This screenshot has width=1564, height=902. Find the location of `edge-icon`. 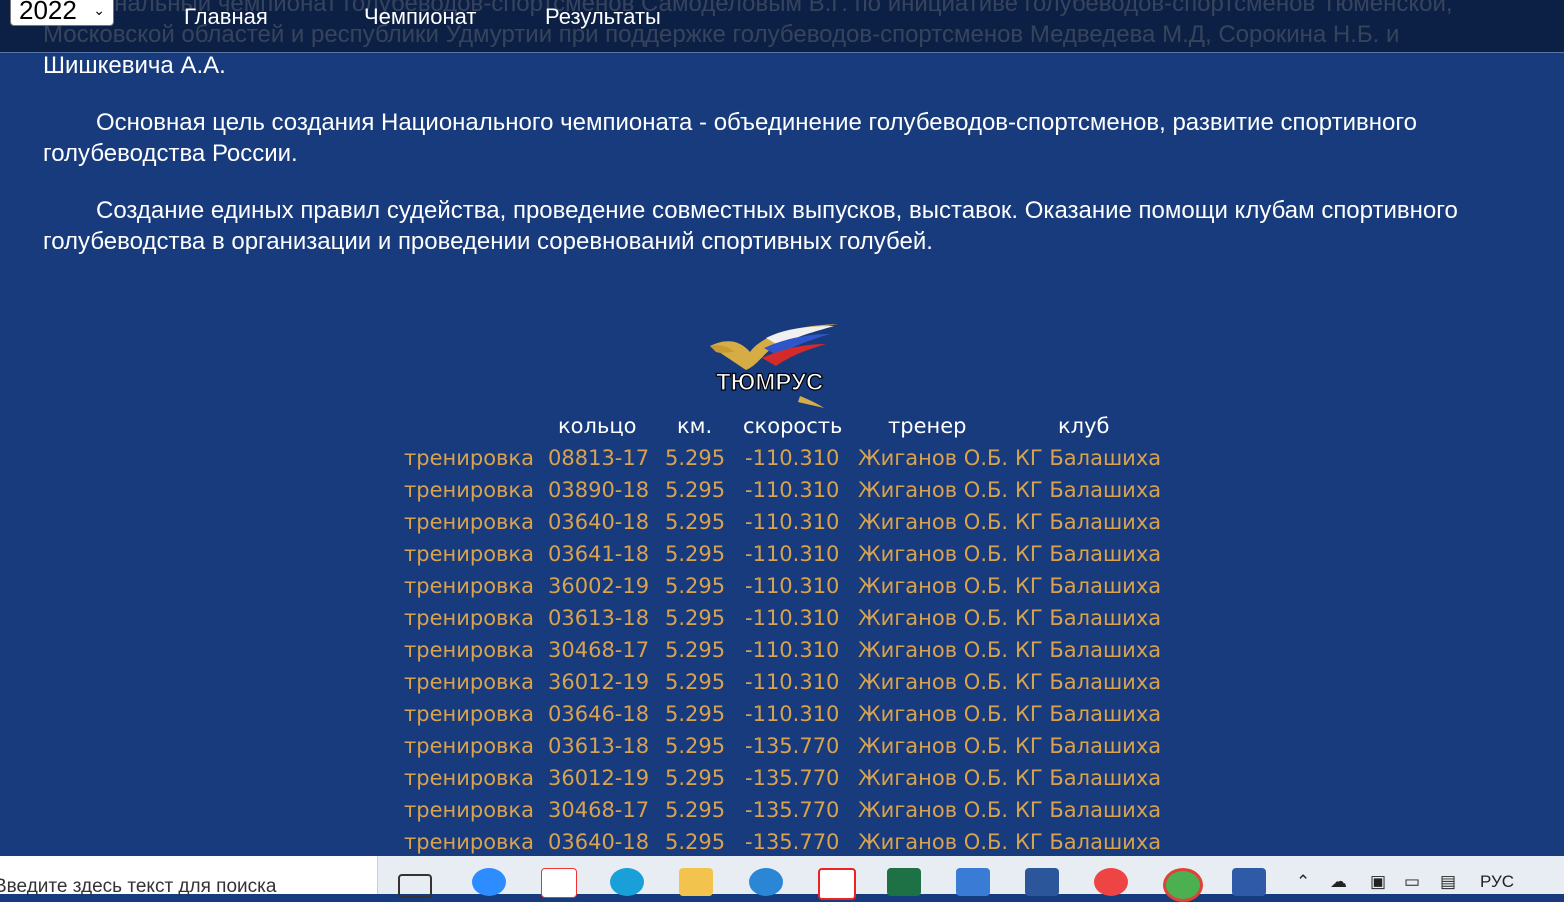

edge-icon is located at coordinates (627, 882).